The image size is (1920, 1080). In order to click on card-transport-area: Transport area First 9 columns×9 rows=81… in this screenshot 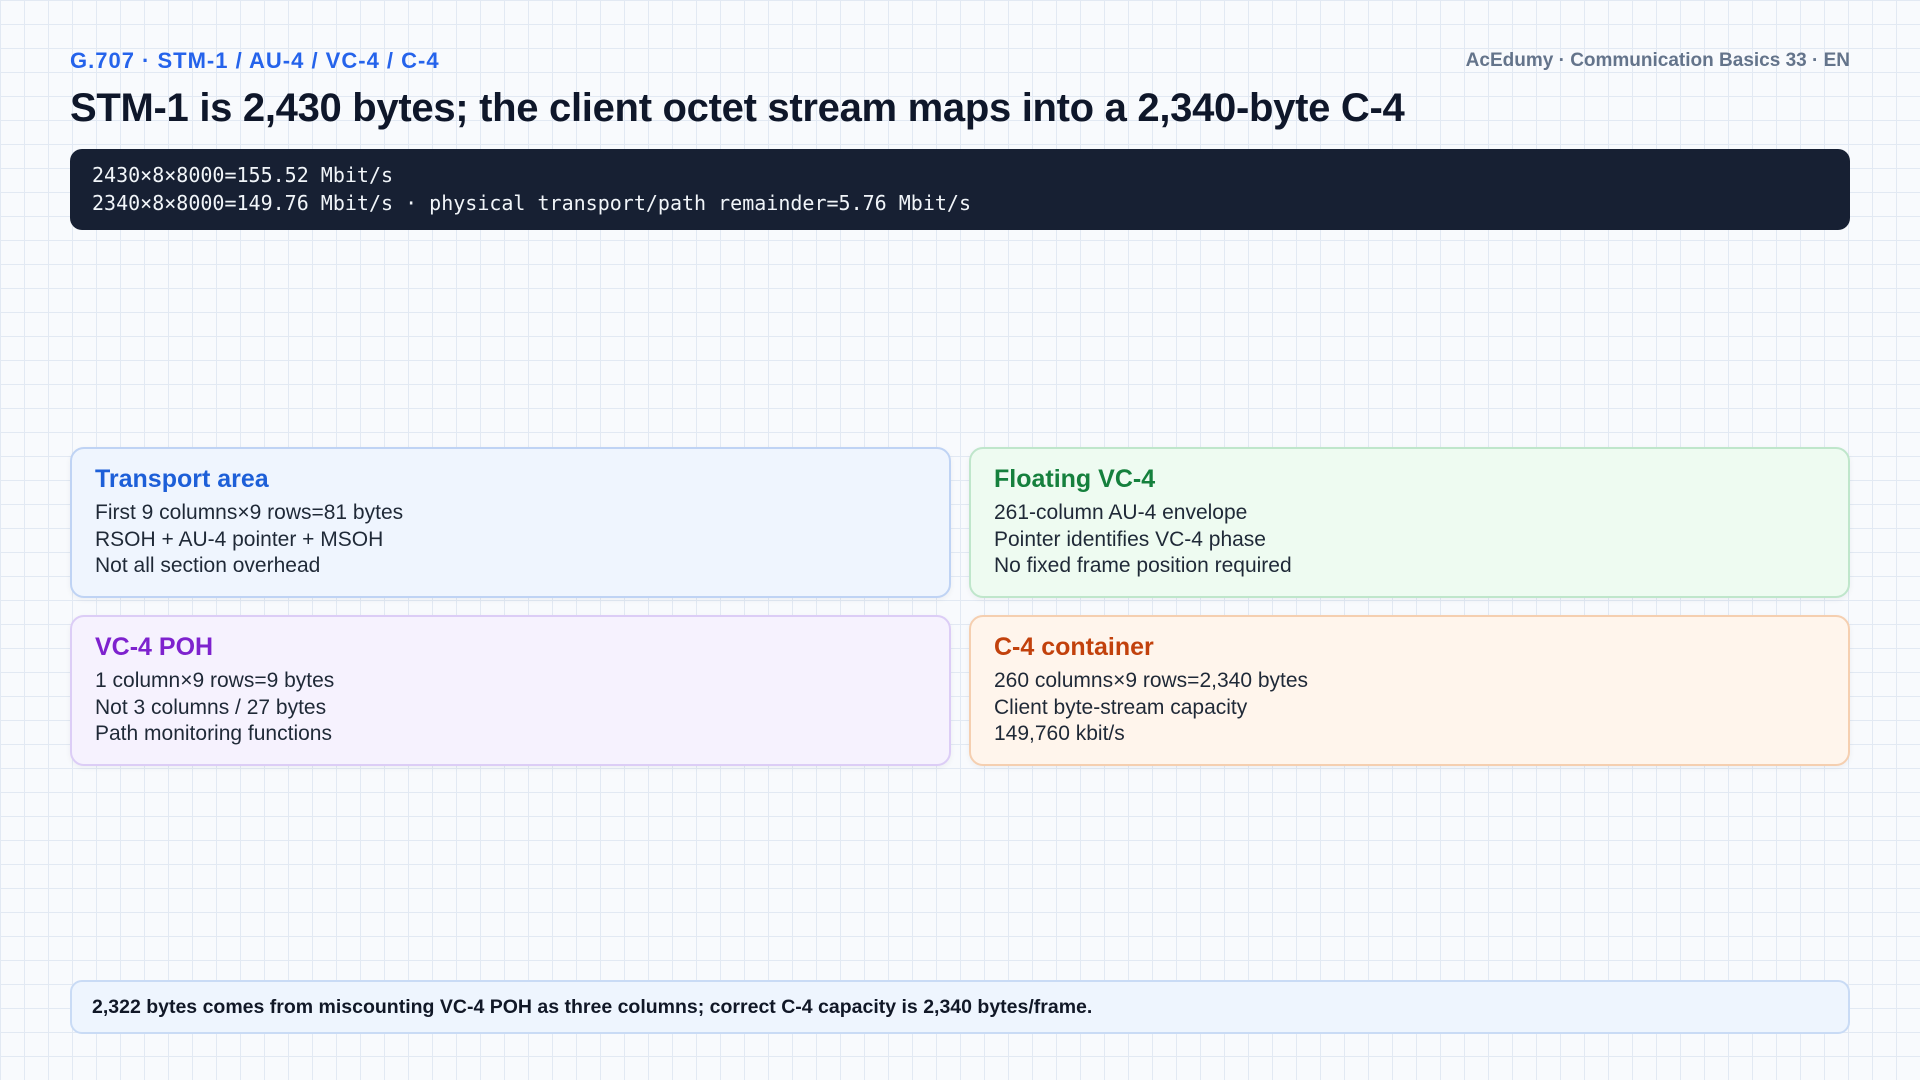, I will do `click(510, 522)`.